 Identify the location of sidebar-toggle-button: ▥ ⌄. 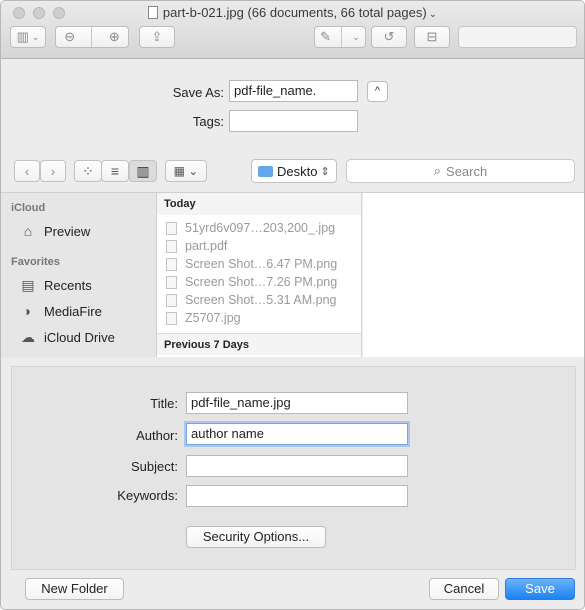
(28, 37).